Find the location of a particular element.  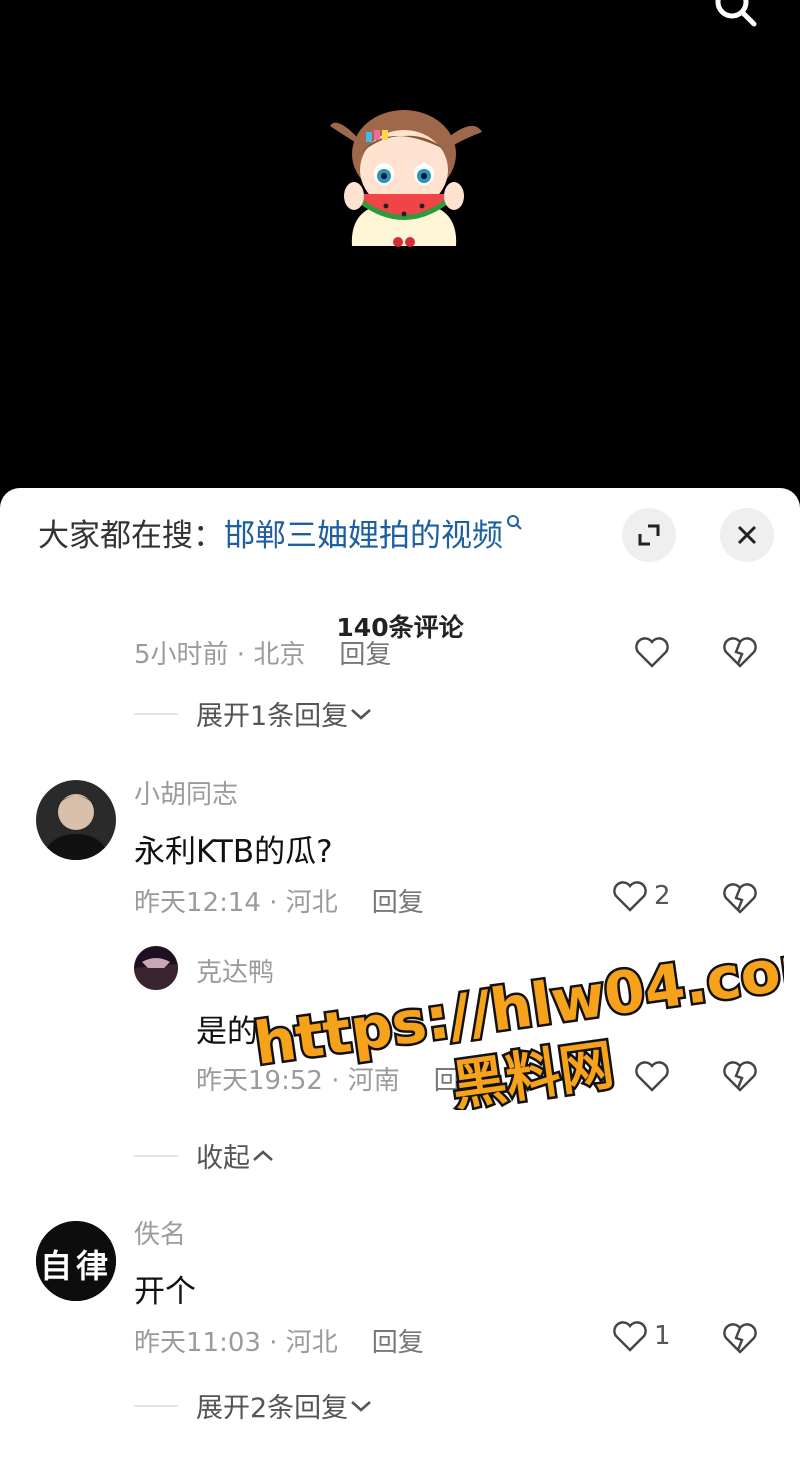

reply-meta: 昨天19:52 · 河南 回复 is located at coordinates (341, 1078).